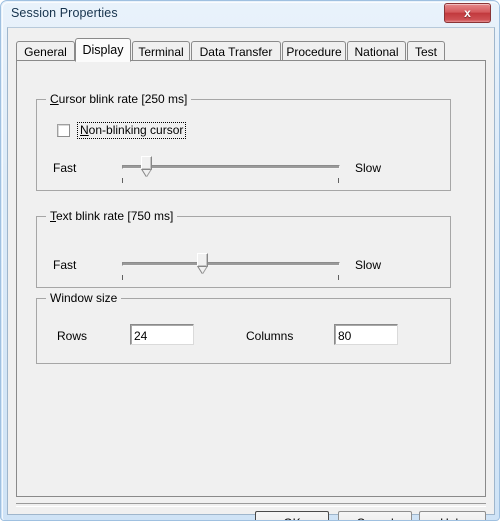 The image size is (500, 521). I want to click on close-glyph: x, so click(467, 13).